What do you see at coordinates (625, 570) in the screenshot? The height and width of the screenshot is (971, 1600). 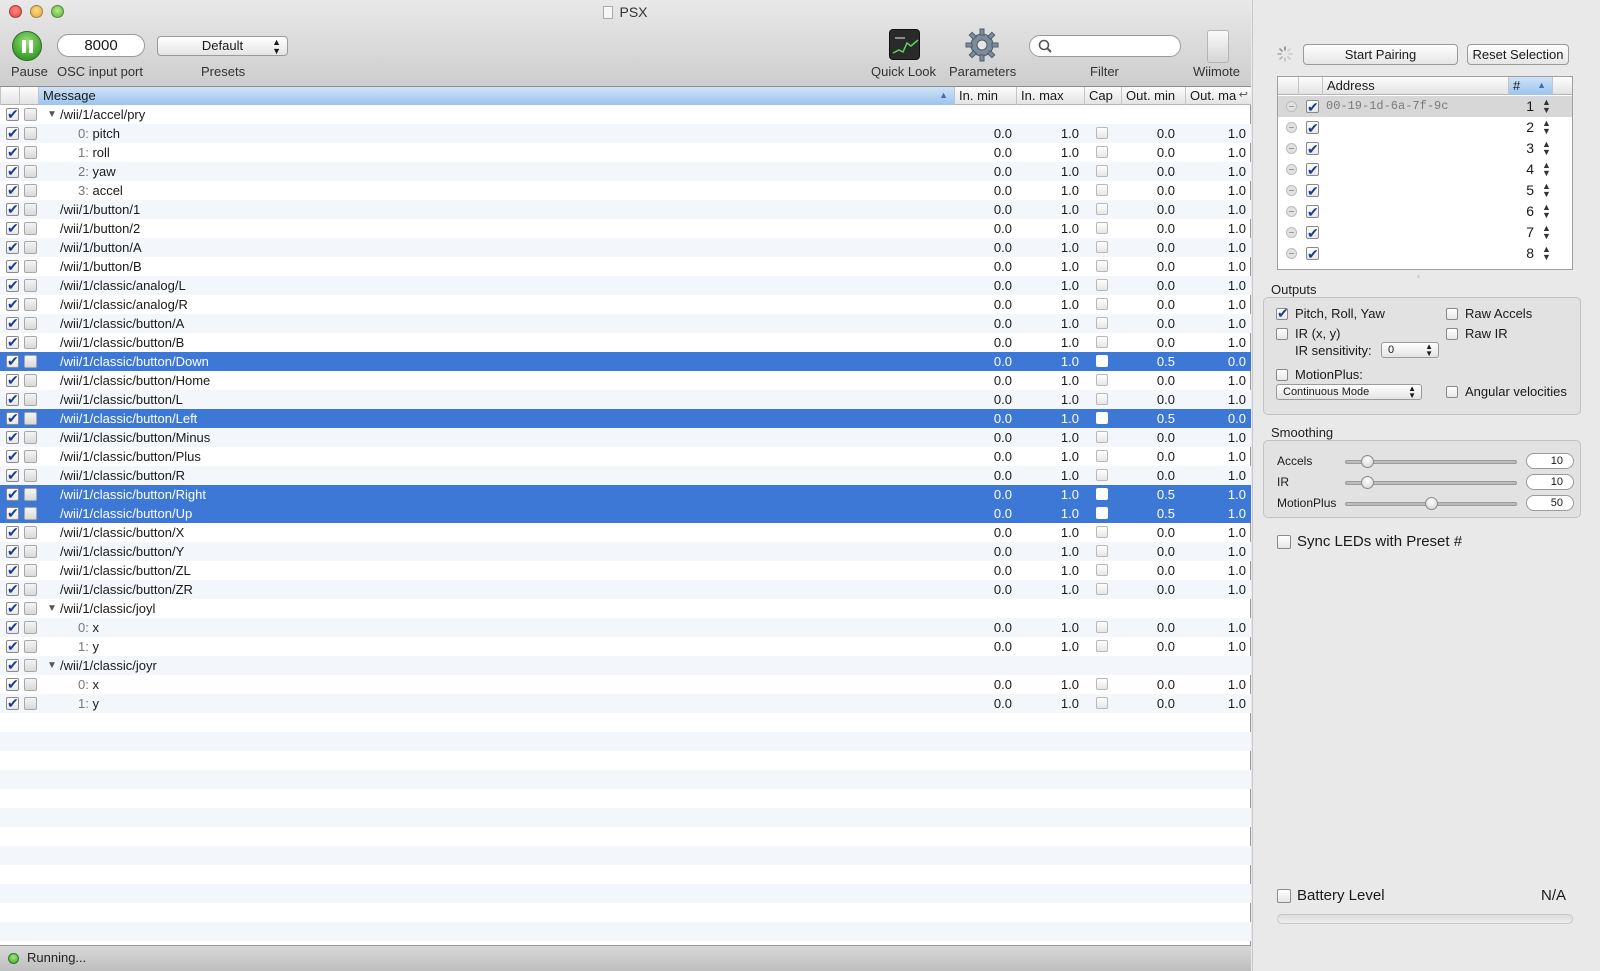 I see `table-row: /wii/1/classic/button/ZL 0.0 1.0 0.0 1.0` at bounding box center [625, 570].